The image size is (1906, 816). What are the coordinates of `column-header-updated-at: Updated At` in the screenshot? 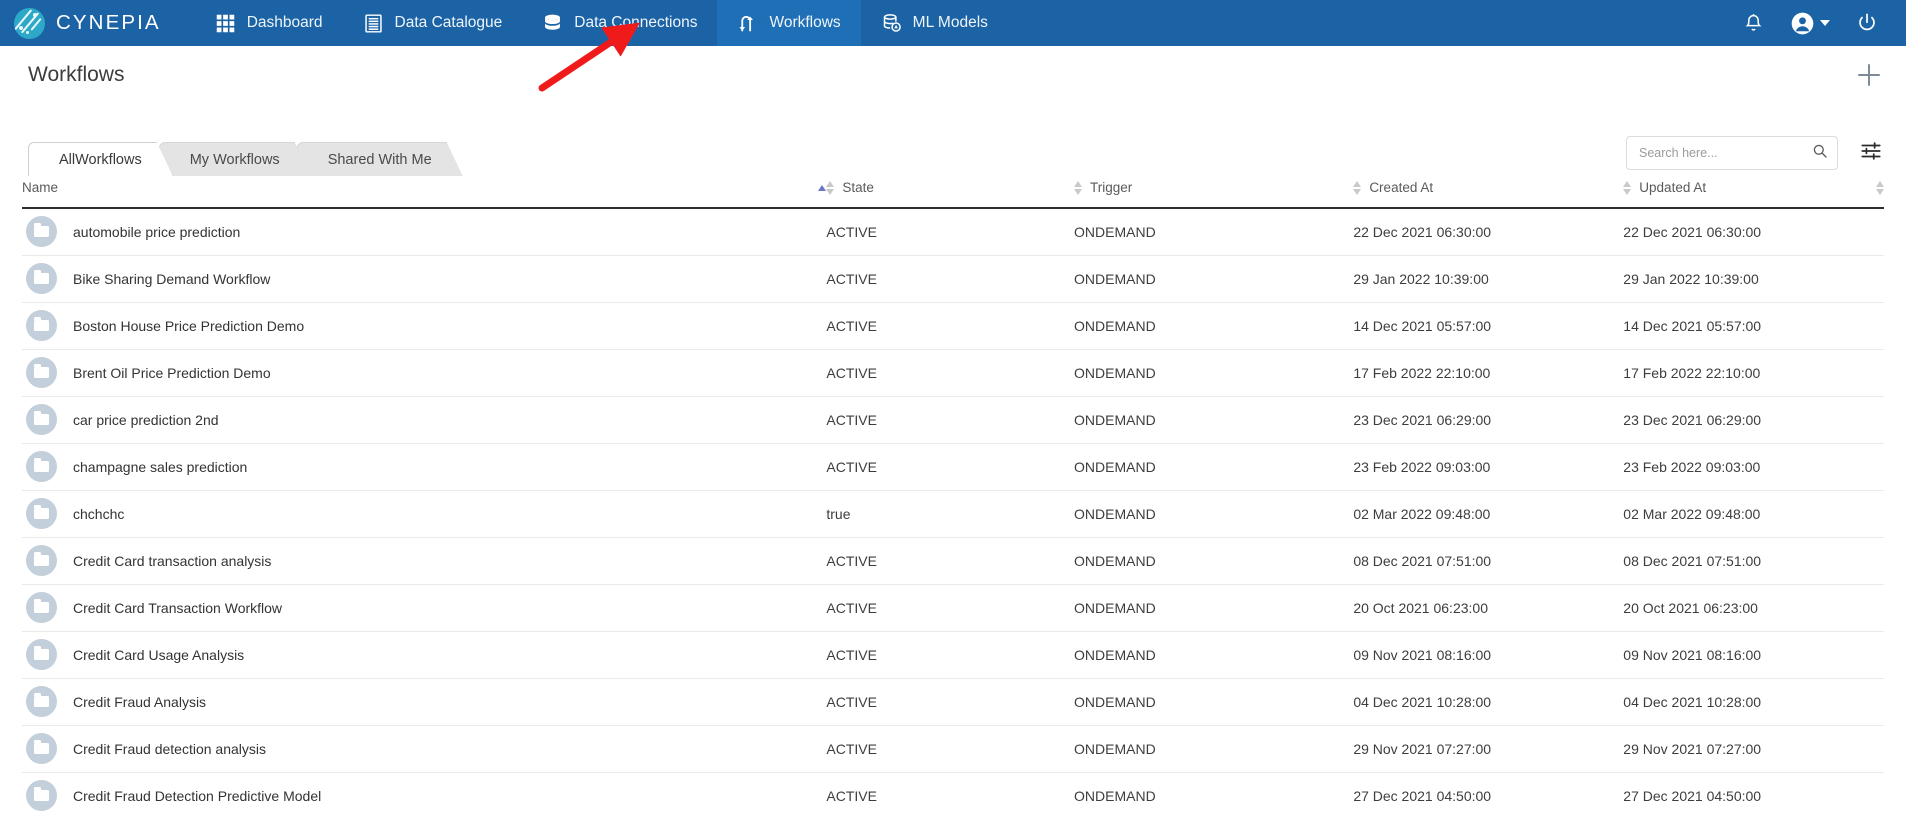 It's located at (1753, 192).